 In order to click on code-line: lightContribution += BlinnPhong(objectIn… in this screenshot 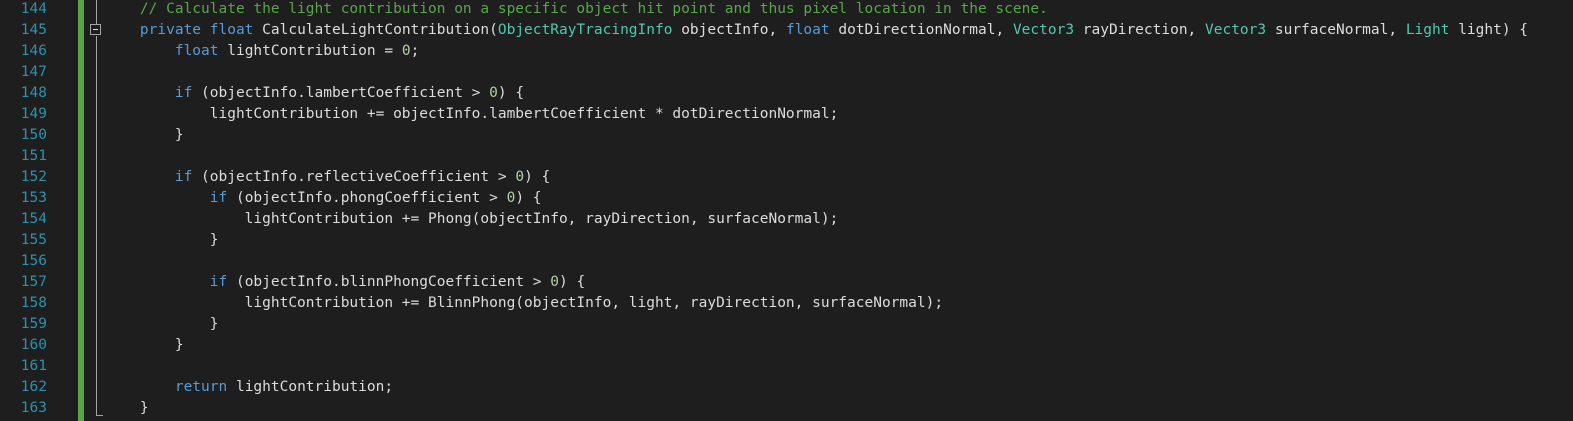, I will do `click(524, 303)`.